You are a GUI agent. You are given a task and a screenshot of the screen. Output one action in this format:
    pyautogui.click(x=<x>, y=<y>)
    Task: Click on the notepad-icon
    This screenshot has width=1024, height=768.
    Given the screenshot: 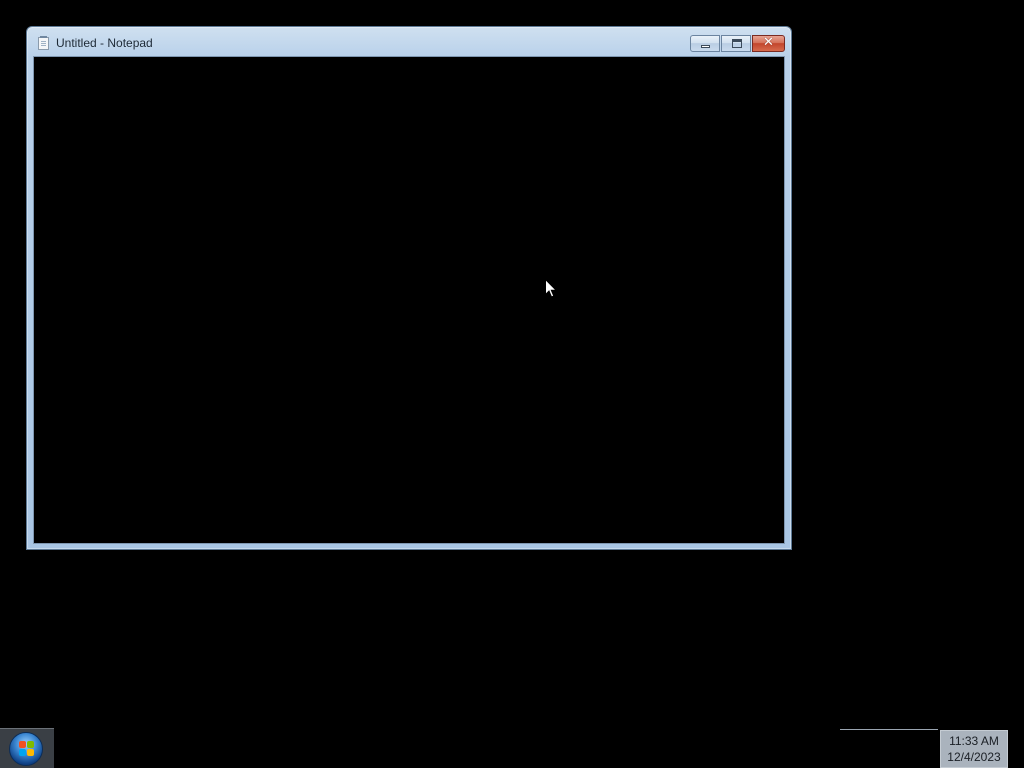 What is the action you would take?
    pyautogui.click(x=43, y=43)
    